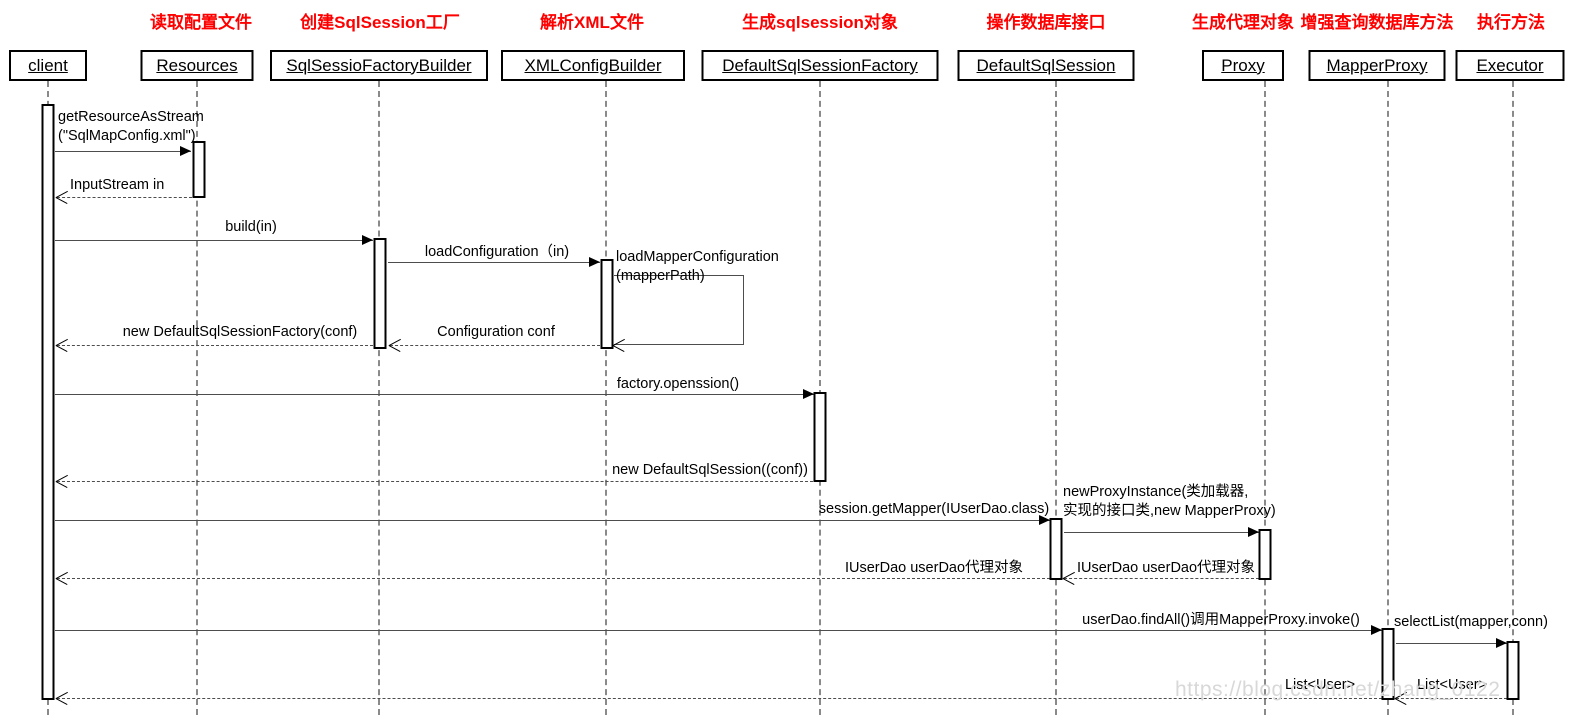  What do you see at coordinates (697, 267) in the screenshot?
I see `message-label-load-mapper-configuration: loadMapperConfiguration (mapperPath)` at bounding box center [697, 267].